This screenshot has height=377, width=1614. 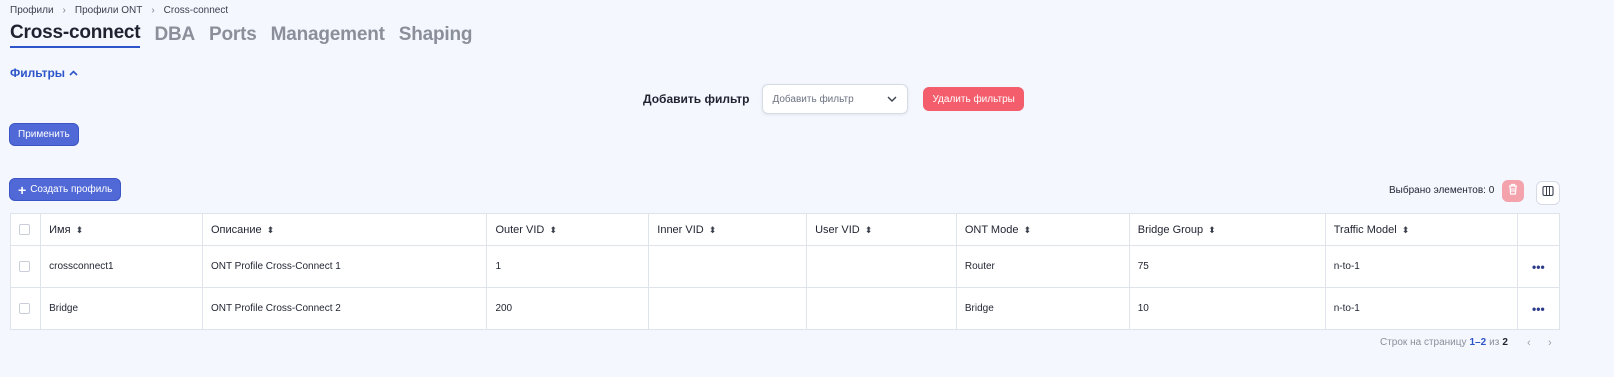 What do you see at coordinates (108, 10) in the screenshot?
I see `breadcrumb-item-ont-profiles: Профили ONT` at bounding box center [108, 10].